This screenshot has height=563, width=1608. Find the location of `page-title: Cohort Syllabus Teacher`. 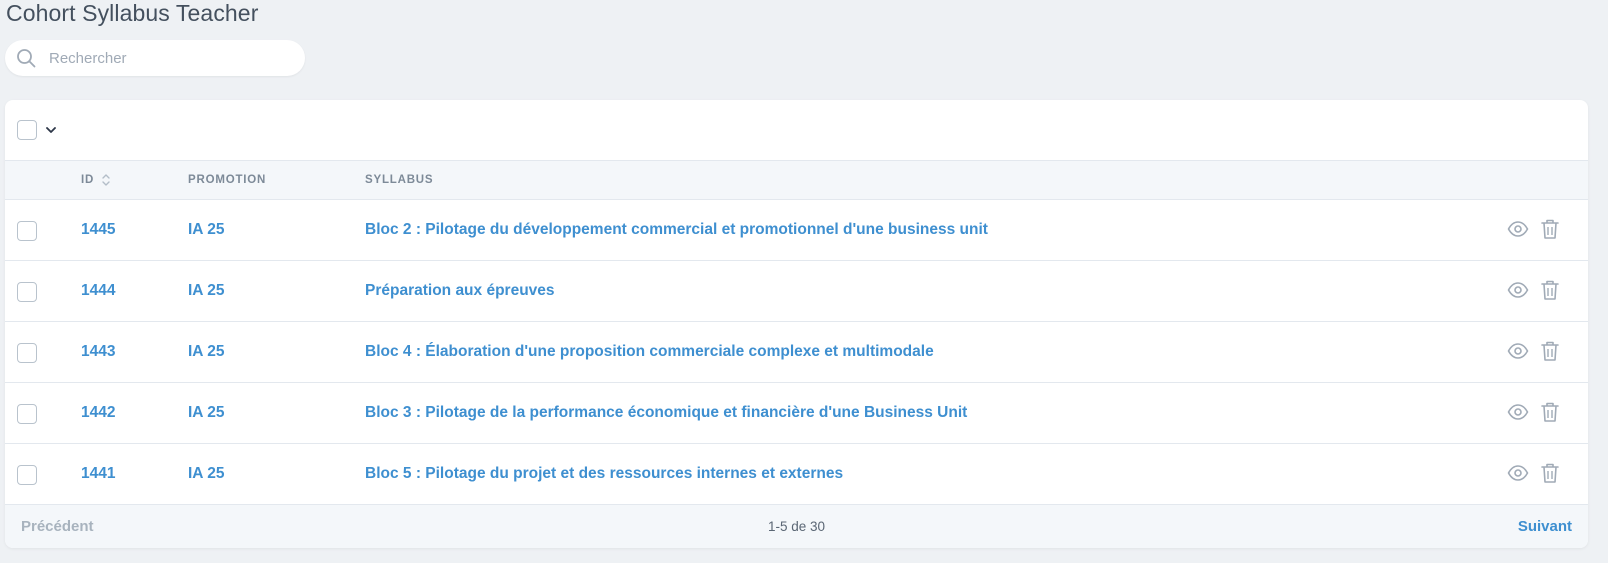

page-title: Cohort Syllabus Teacher is located at coordinates (132, 13).